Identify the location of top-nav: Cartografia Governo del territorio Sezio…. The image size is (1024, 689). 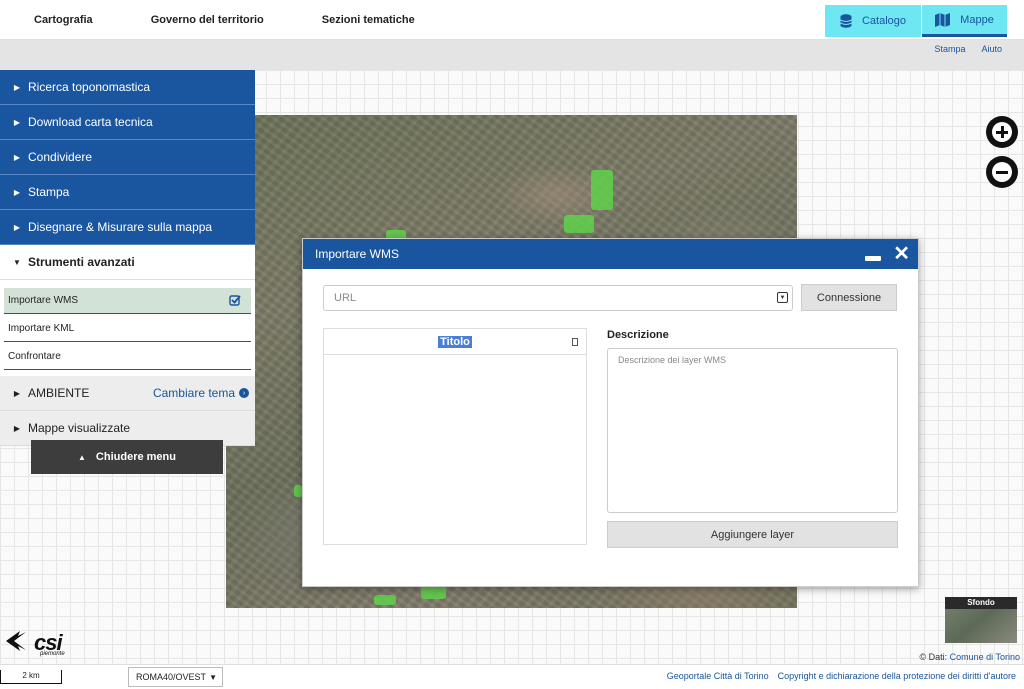
(233, 20).